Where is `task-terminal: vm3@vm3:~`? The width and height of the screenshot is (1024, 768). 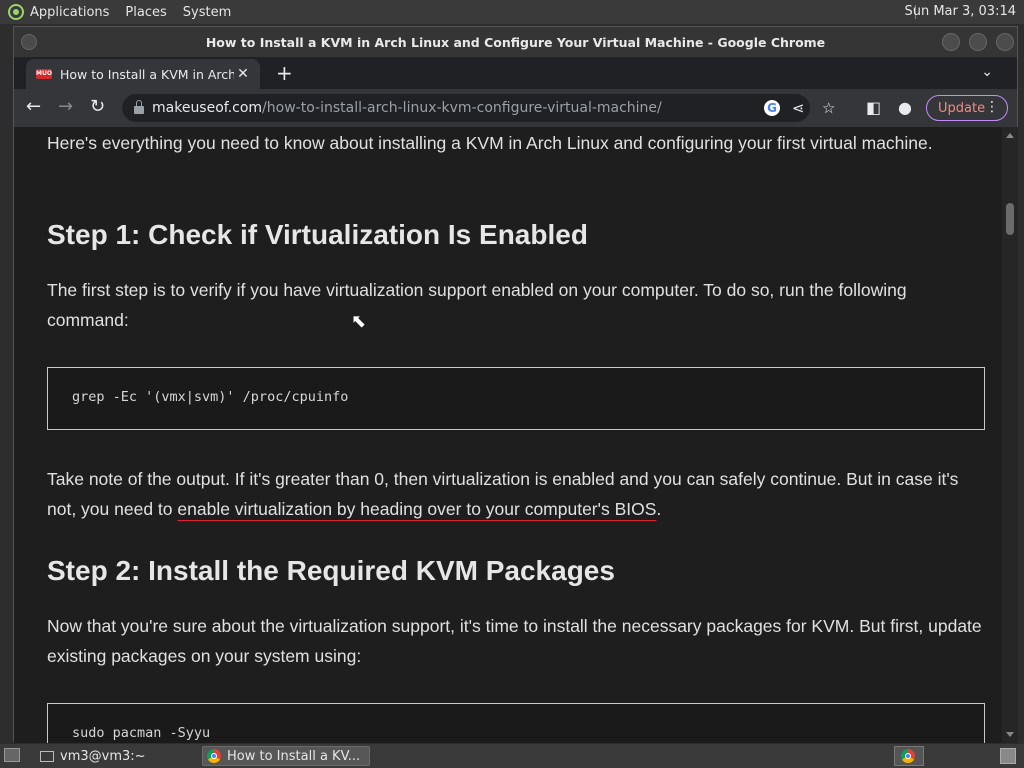 task-terminal: vm3@vm3:~ is located at coordinates (116, 756).